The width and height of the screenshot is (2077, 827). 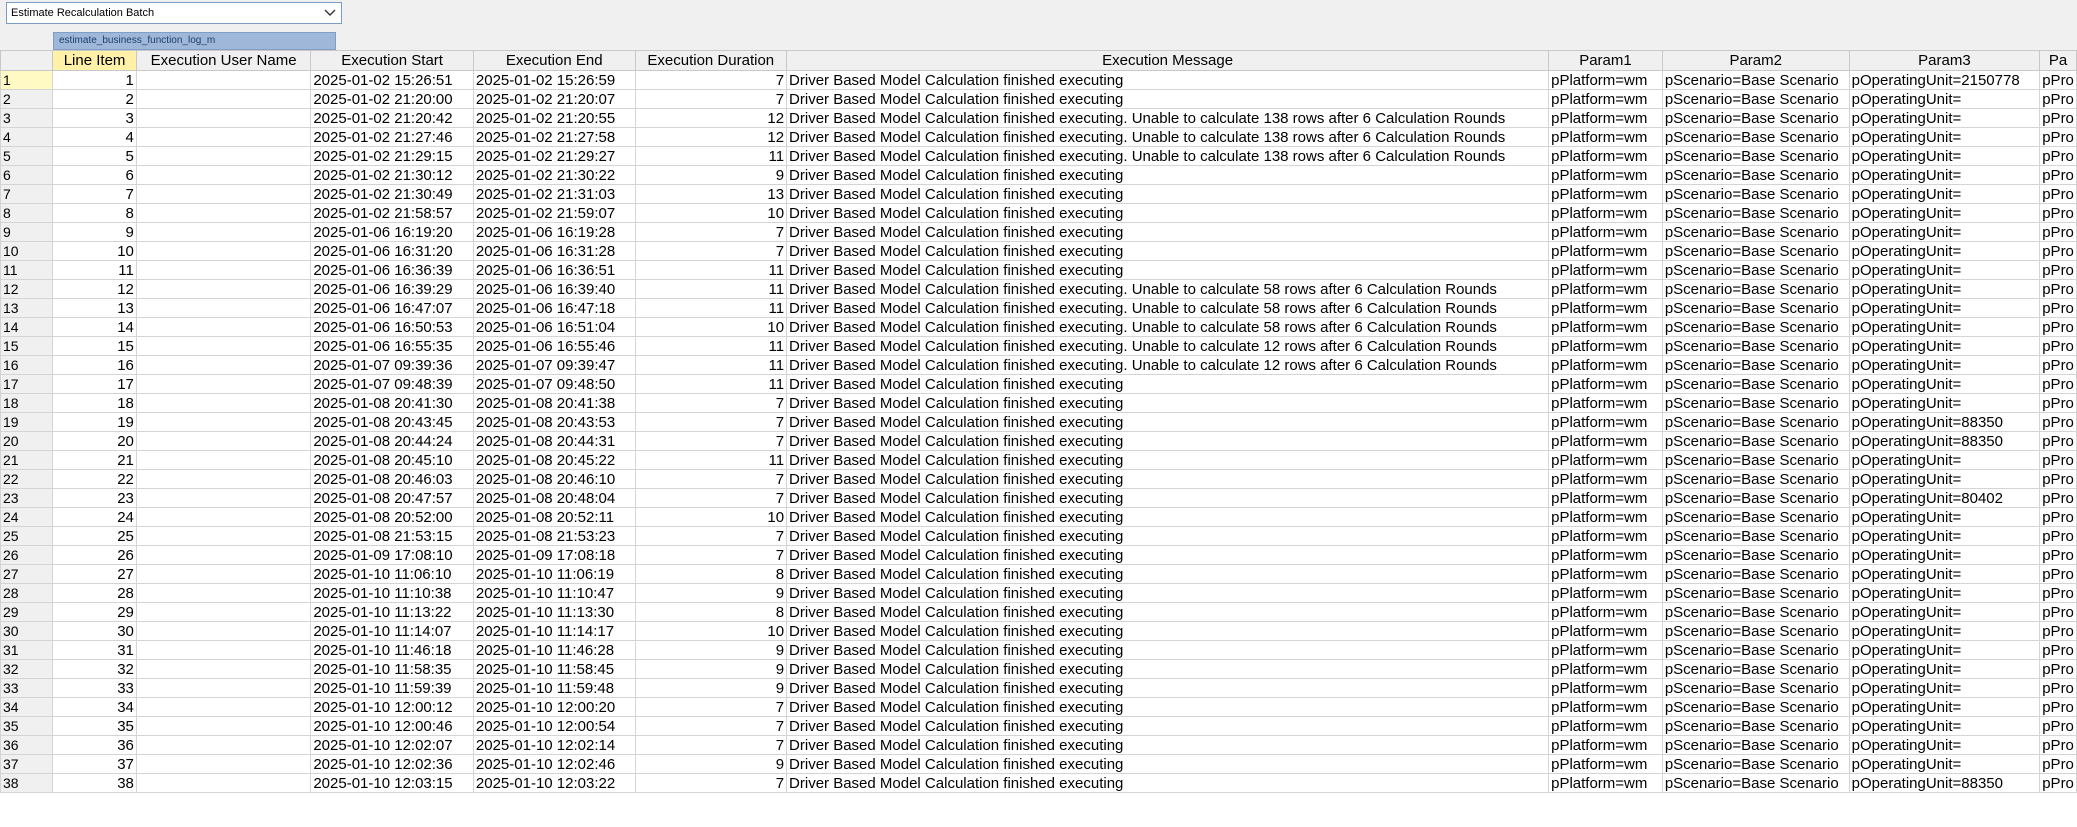 I want to click on grid-cell: 14, so click(x=94, y=327).